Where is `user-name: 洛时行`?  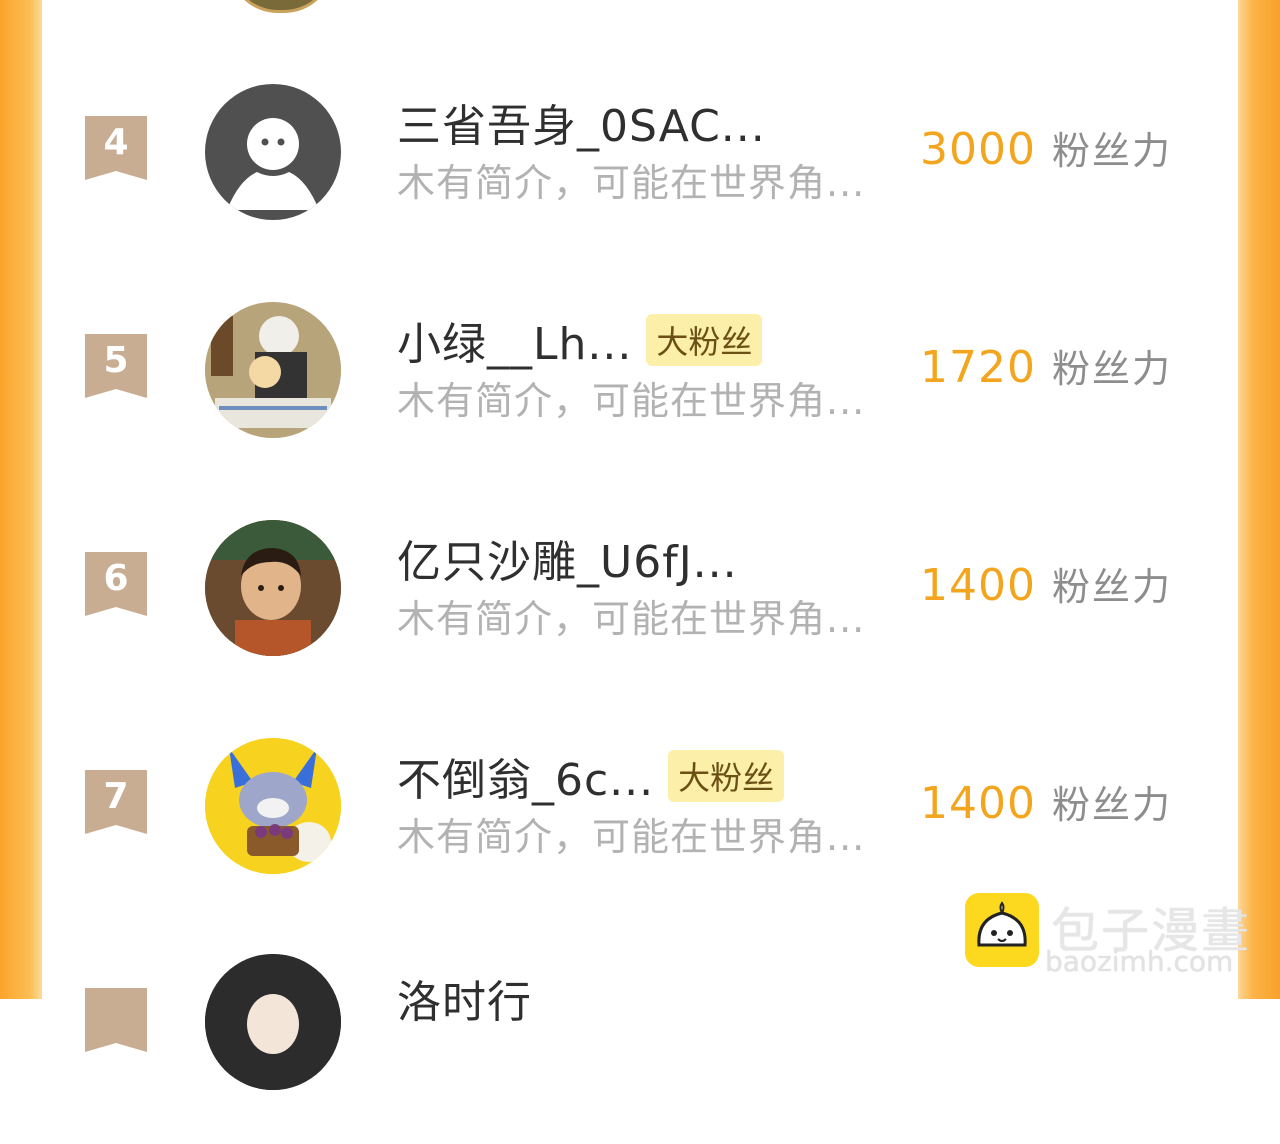 user-name: 洛时行 is located at coordinates (464, 998).